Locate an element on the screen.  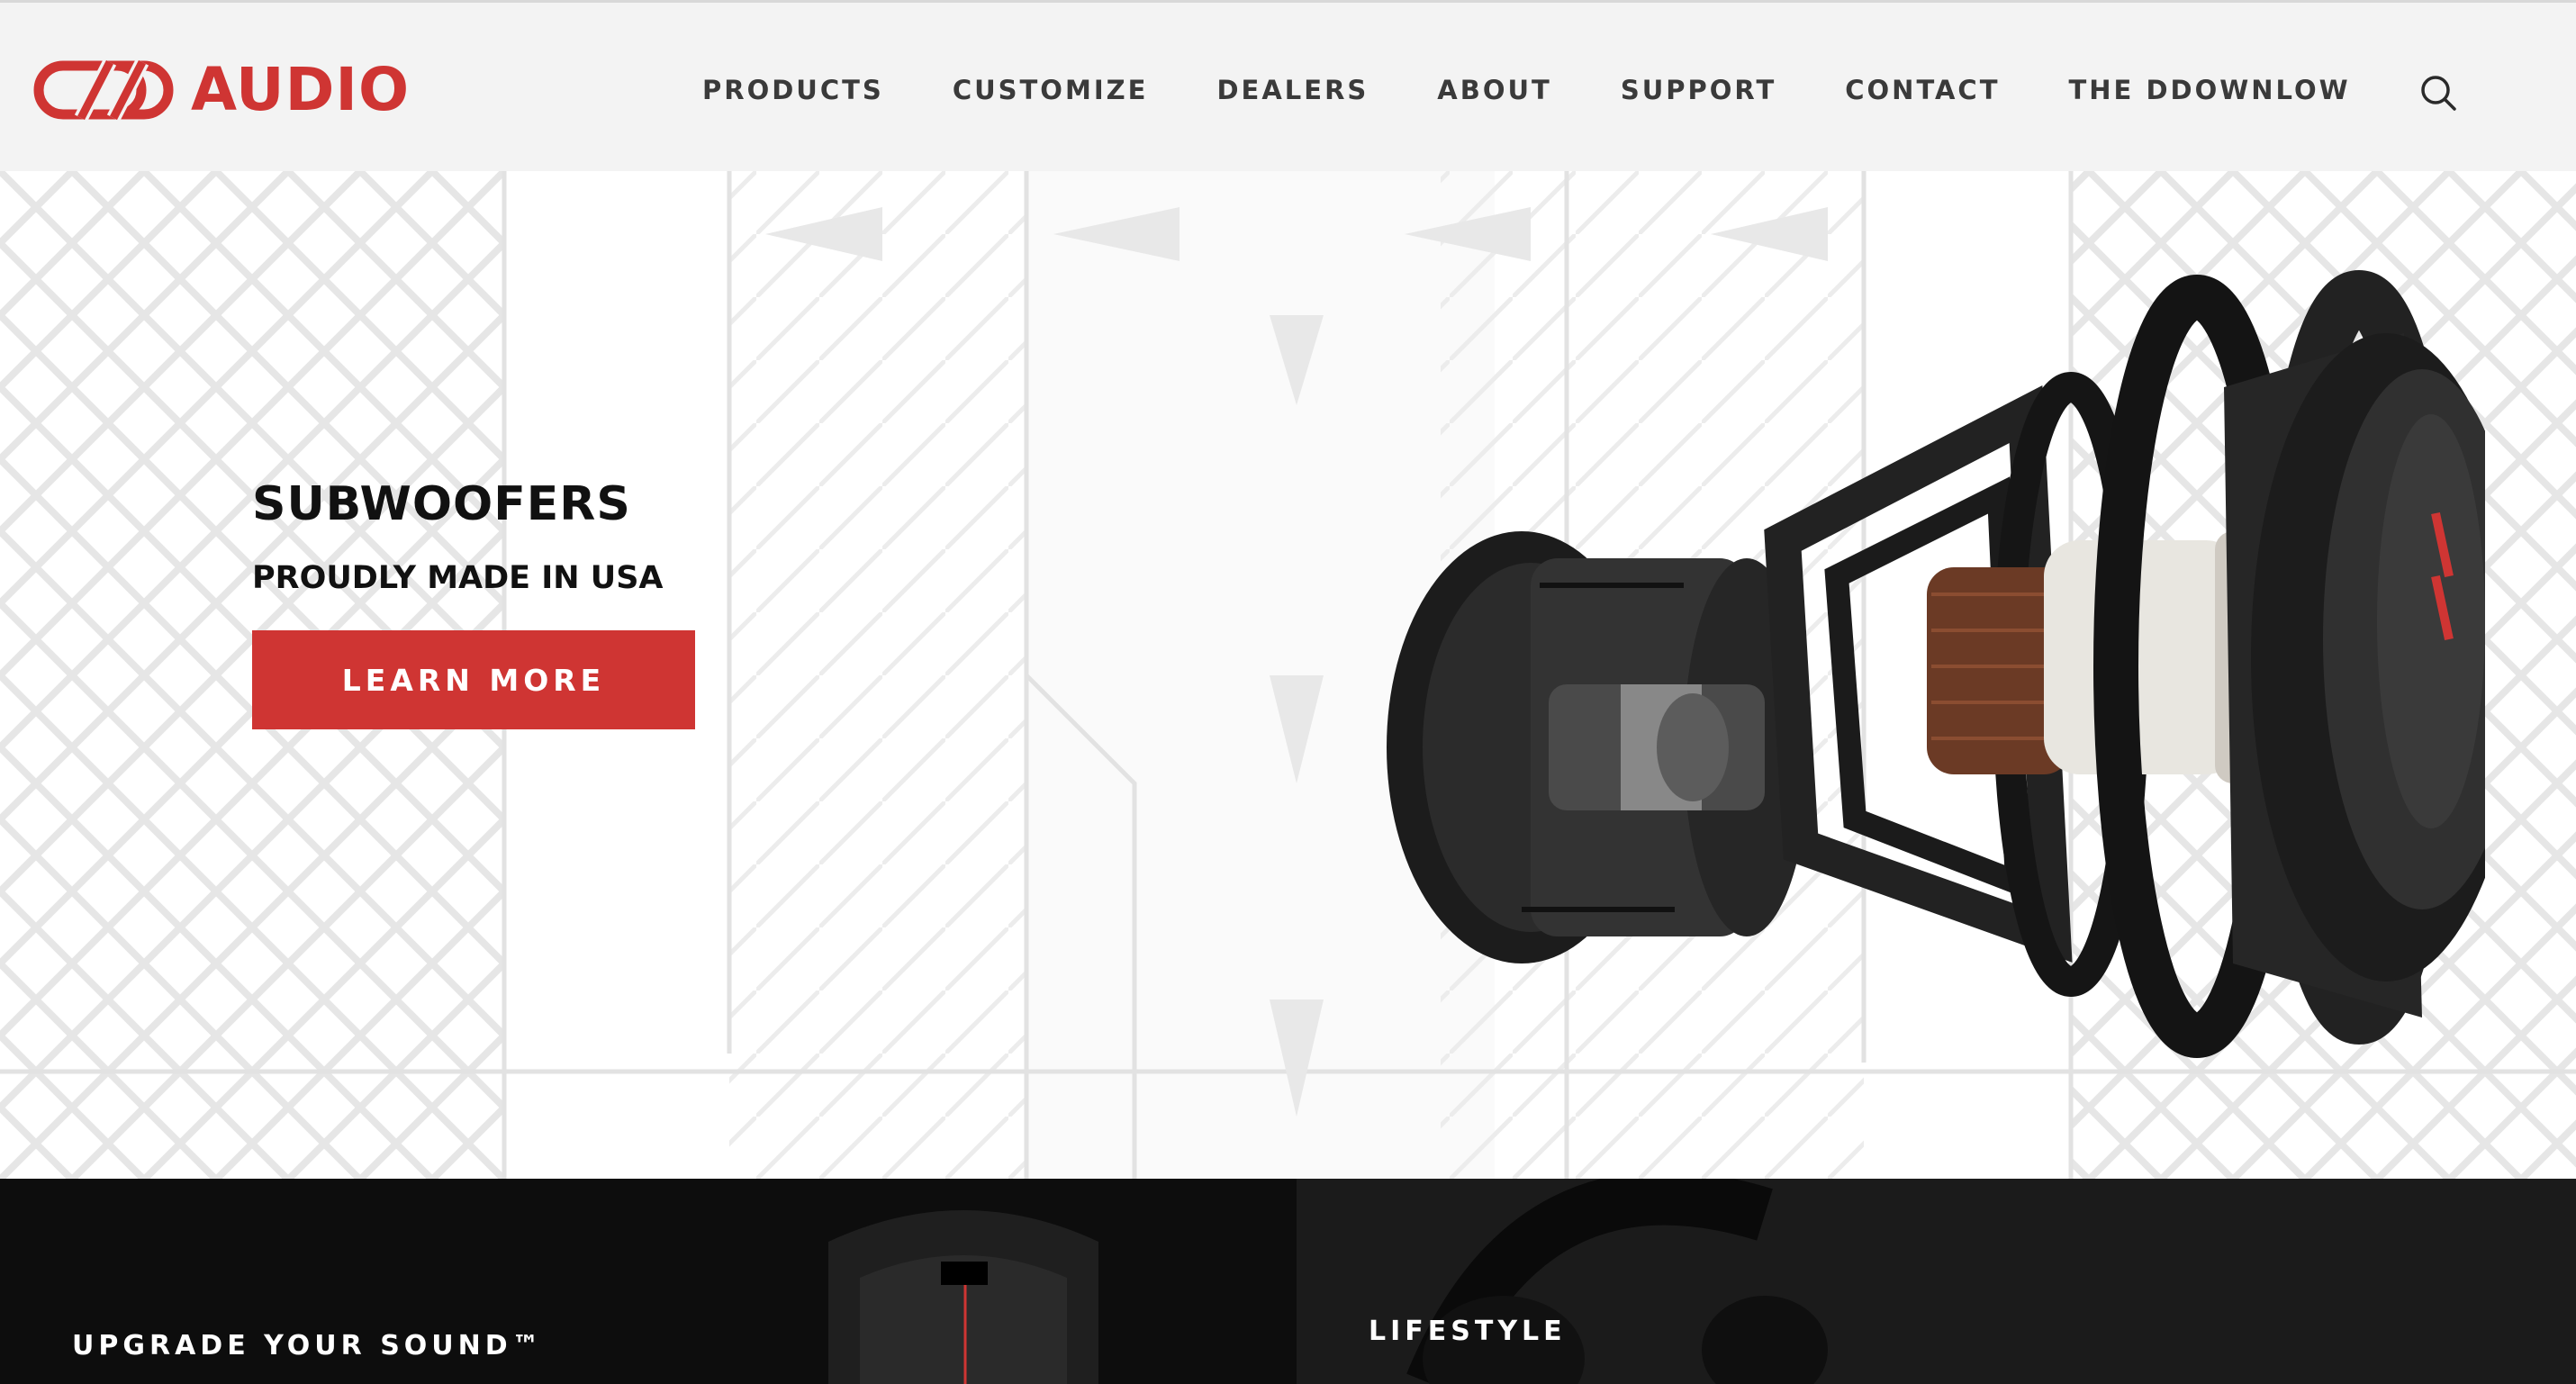
learn-more-button: LEARN MORE is located at coordinates (473, 679).